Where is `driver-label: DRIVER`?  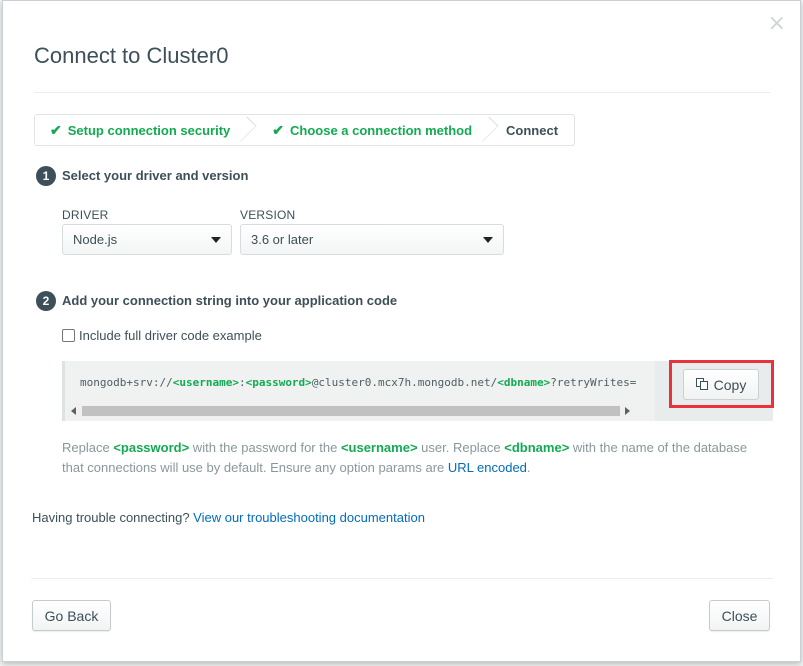
driver-label: DRIVER is located at coordinates (85, 215).